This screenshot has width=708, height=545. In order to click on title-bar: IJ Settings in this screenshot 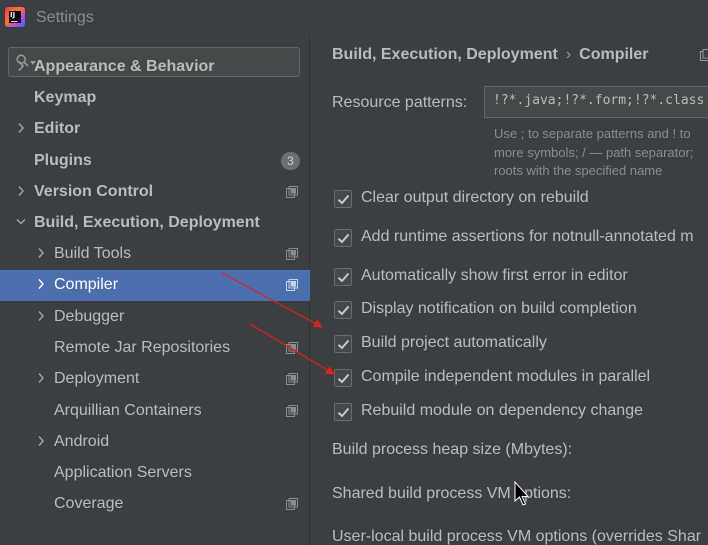, I will do `click(354, 18)`.